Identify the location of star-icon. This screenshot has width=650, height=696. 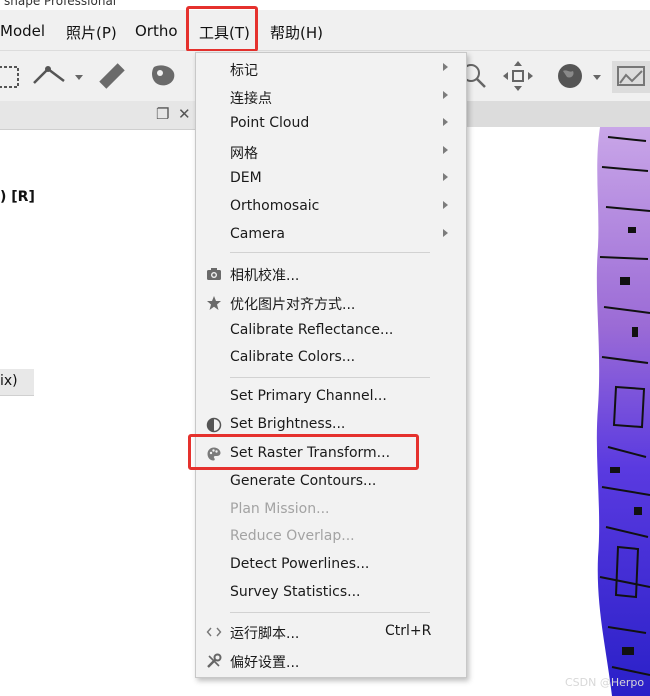
(214, 303).